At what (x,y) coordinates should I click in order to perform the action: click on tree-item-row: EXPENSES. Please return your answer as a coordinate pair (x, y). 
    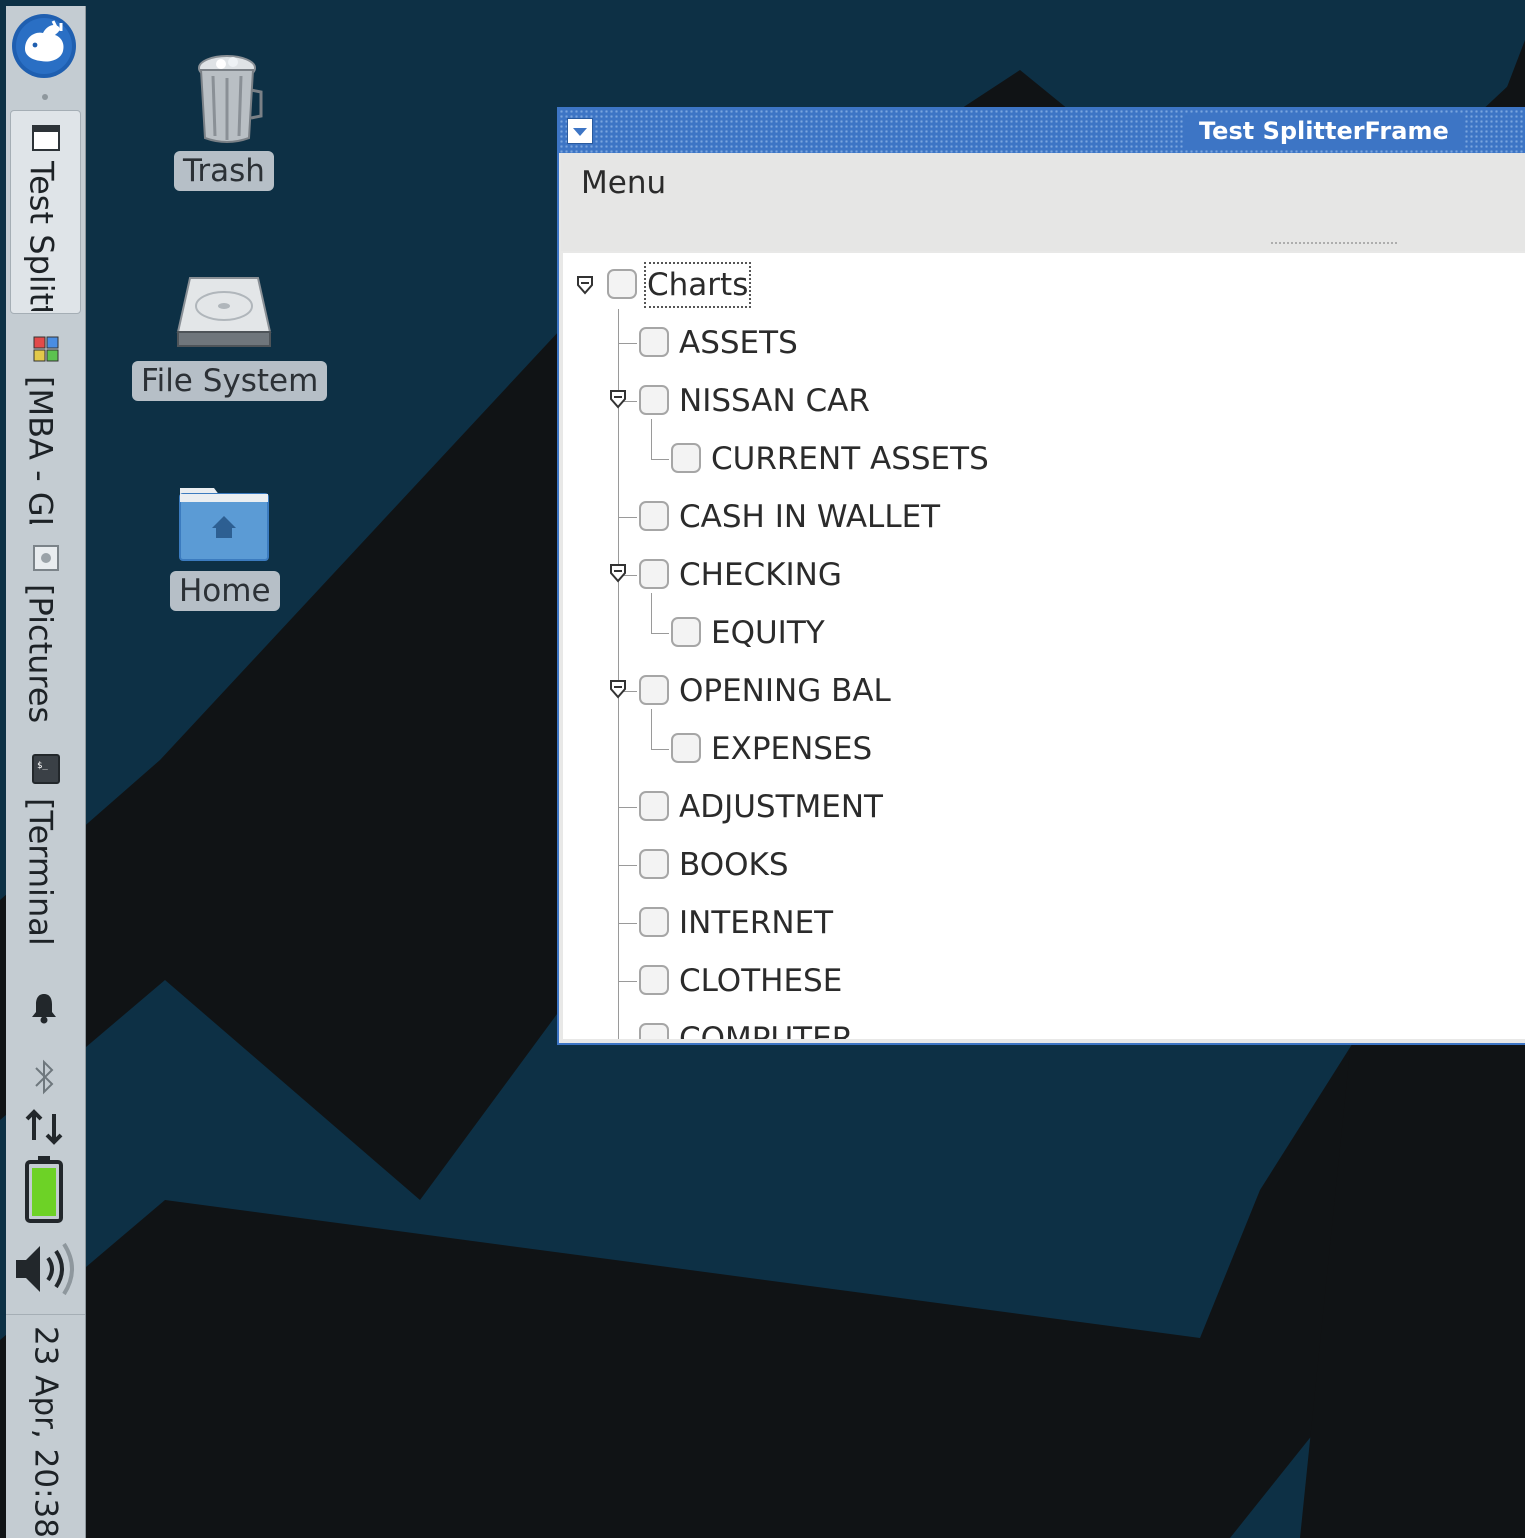
    Looking at the image, I should click on (913, 743).